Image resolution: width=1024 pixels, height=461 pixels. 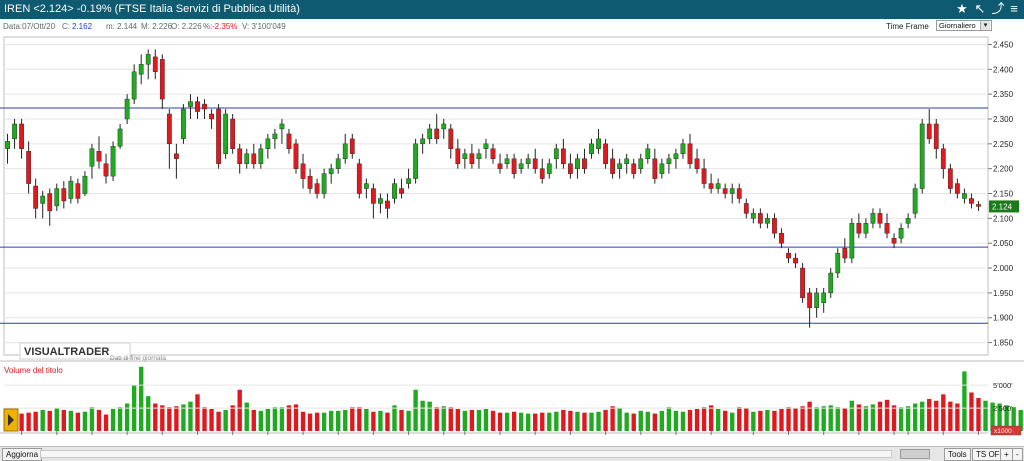 What do you see at coordinates (1014, 9) in the screenshot?
I see `menu-icon: ≡` at bounding box center [1014, 9].